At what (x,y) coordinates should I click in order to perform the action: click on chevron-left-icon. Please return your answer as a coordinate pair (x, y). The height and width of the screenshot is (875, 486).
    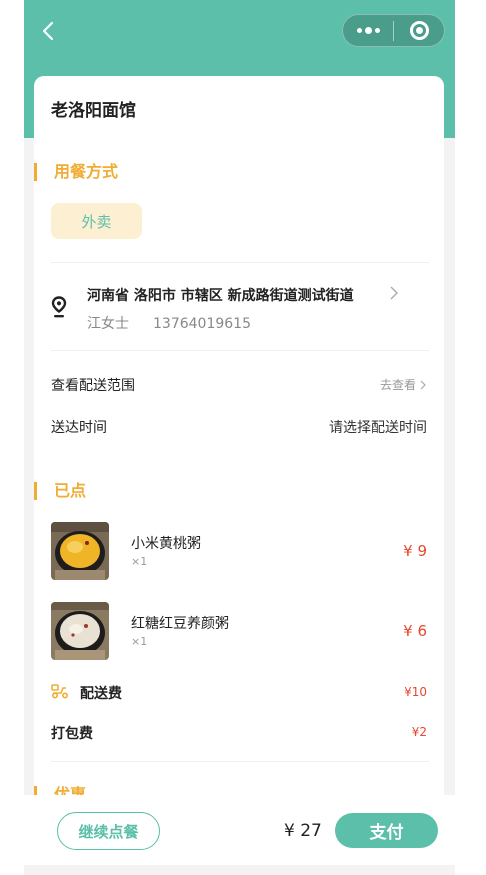
    Looking at the image, I should click on (48, 31).